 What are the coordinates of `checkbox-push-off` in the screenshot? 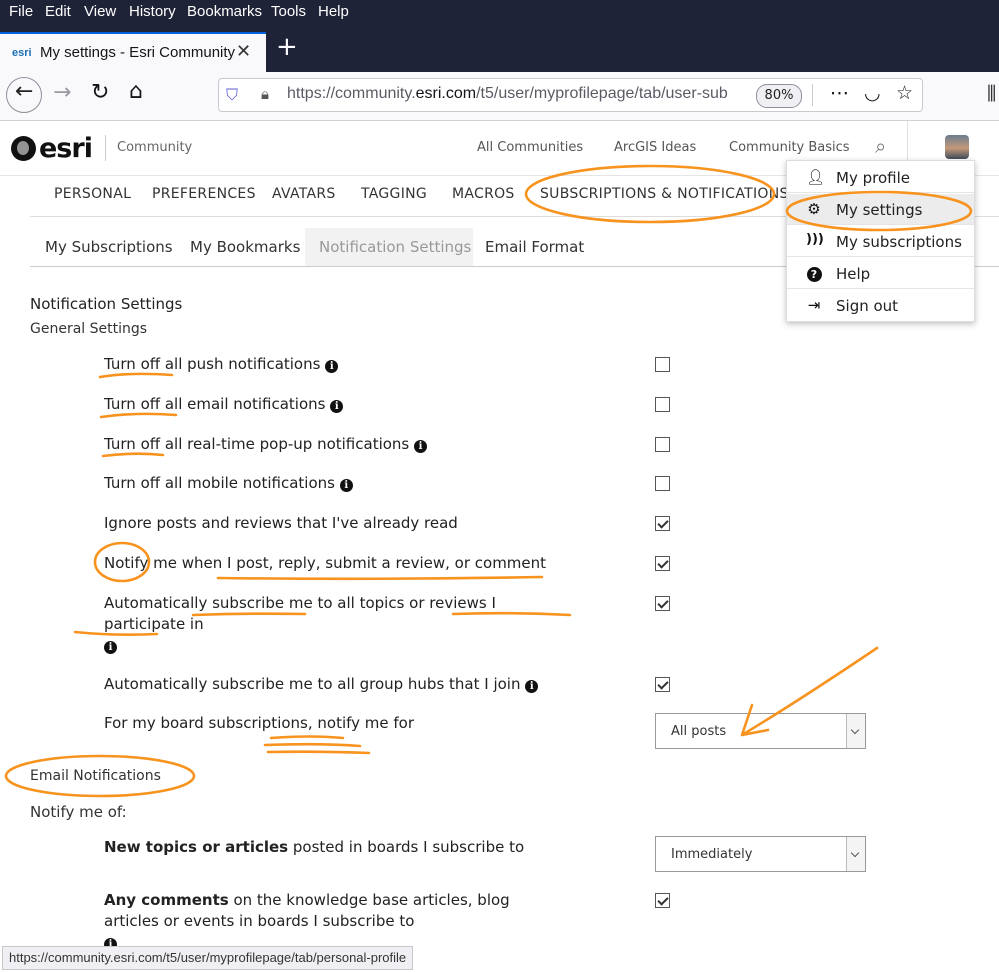 It's located at (662, 364).